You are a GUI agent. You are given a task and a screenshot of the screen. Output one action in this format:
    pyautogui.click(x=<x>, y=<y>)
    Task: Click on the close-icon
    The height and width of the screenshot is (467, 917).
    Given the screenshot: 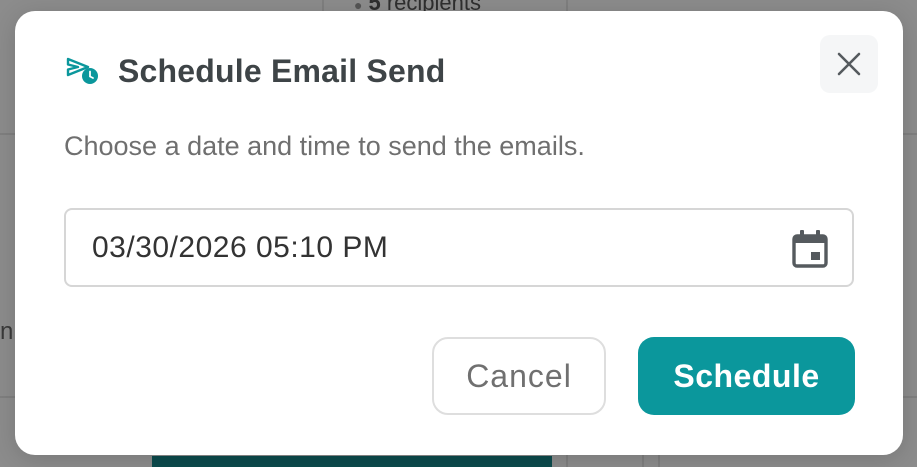 What is the action you would take?
    pyautogui.click(x=849, y=64)
    